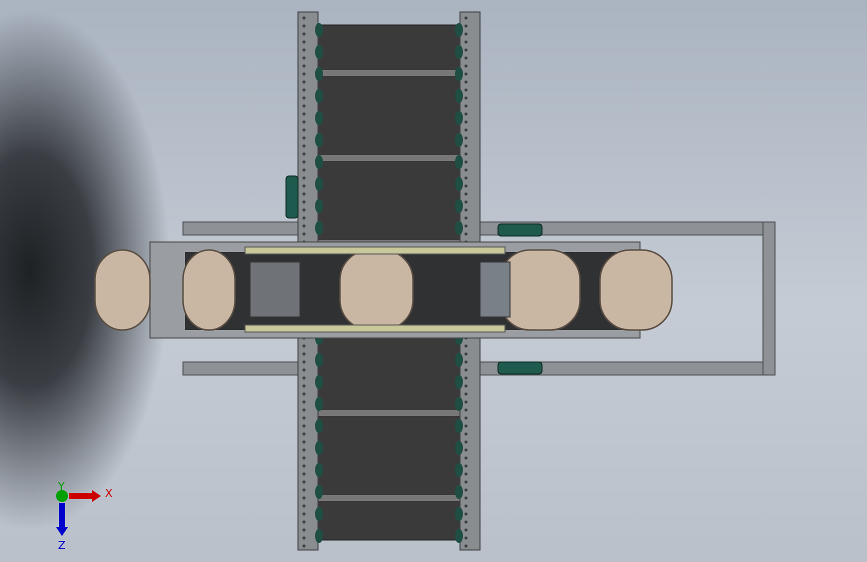 The width and height of the screenshot is (867, 562). Describe the element at coordinates (62, 545) in the screenshot. I see `axis-label: Z` at that location.